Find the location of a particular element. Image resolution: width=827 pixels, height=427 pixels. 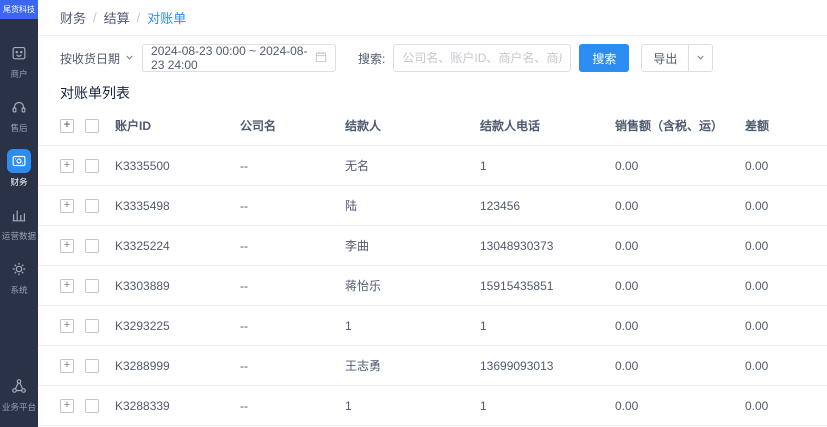

column-header: 结款人 is located at coordinates (363, 126).